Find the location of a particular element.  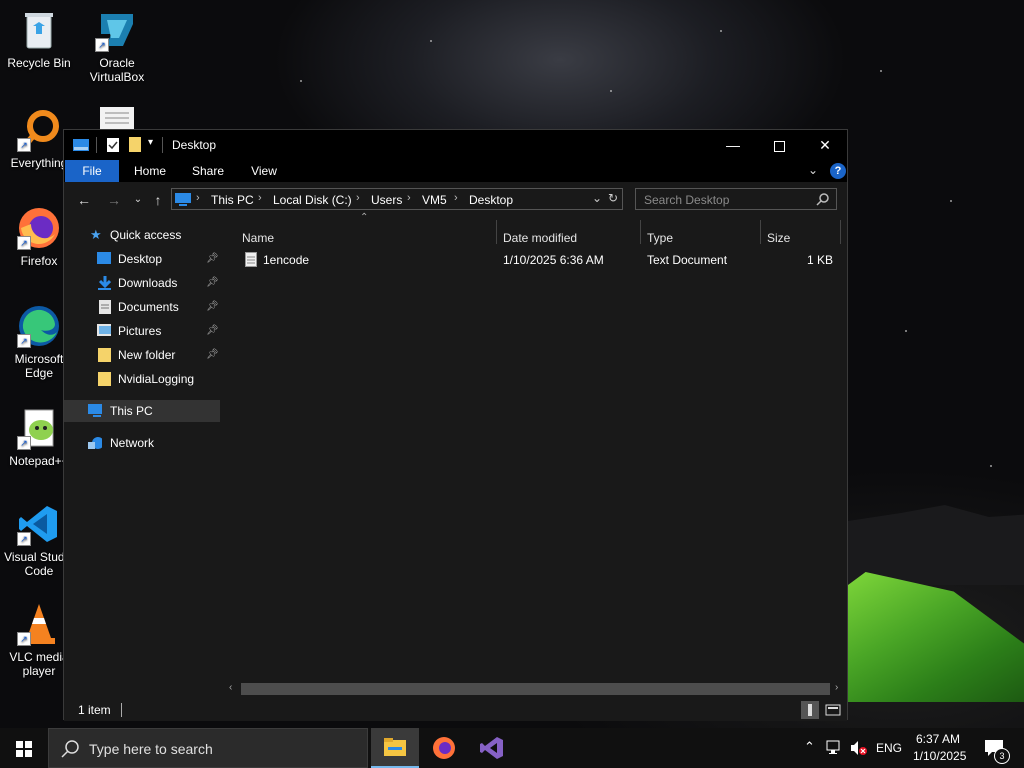

forward-button: → is located at coordinates (114, 200).